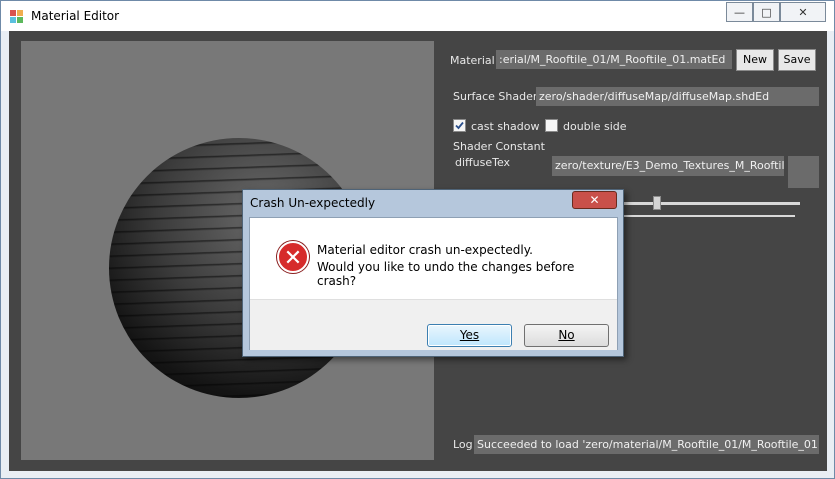 The height and width of the screenshot is (479, 835). I want to click on dialog-close-button: ✕, so click(594, 200).